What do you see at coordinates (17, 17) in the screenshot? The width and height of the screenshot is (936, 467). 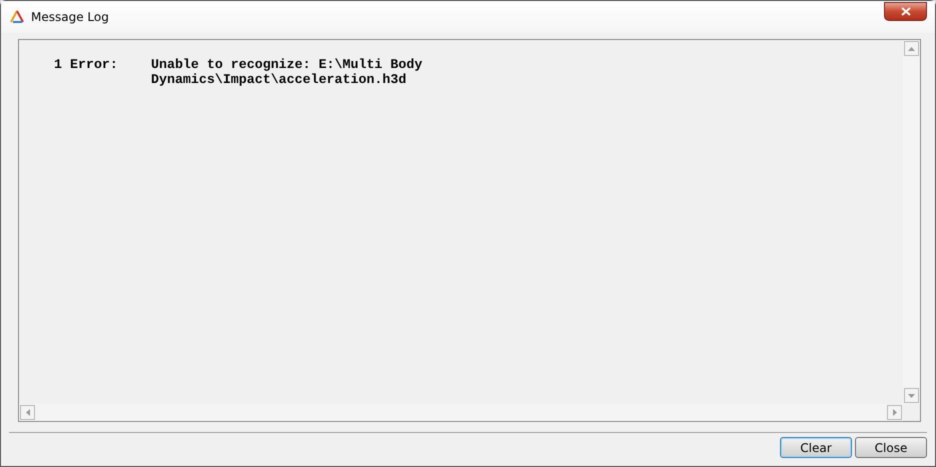 I see `app-icon` at bounding box center [17, 17].